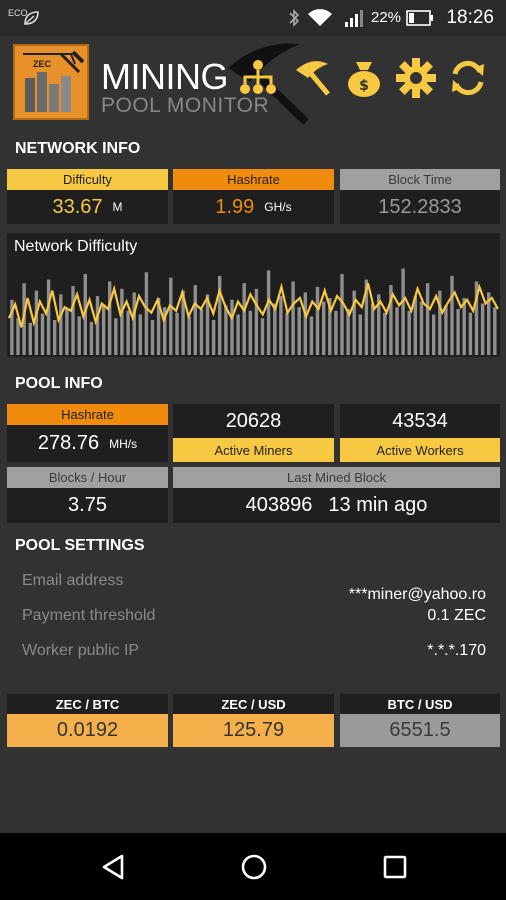  I want to click on network-info-title: NETWORK INFO, so click(78, 148).